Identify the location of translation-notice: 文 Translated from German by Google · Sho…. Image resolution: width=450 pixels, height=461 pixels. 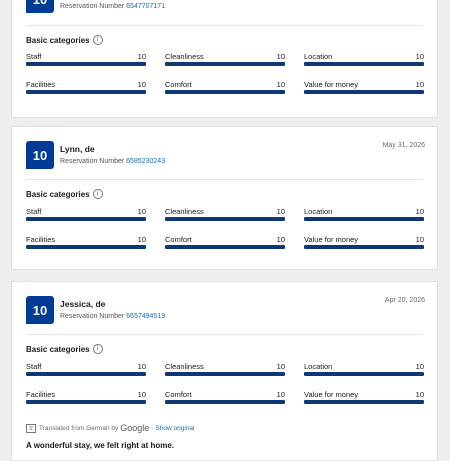
(110, 428).